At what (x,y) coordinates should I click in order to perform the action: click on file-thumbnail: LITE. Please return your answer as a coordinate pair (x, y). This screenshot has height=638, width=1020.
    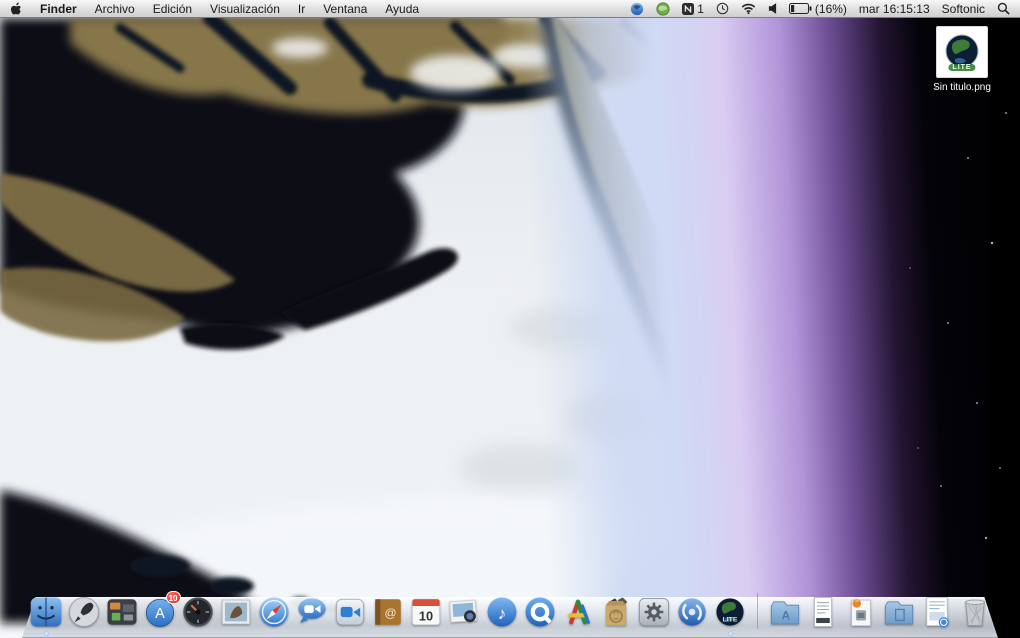
    Looking at the image, I should click on (962, 52).